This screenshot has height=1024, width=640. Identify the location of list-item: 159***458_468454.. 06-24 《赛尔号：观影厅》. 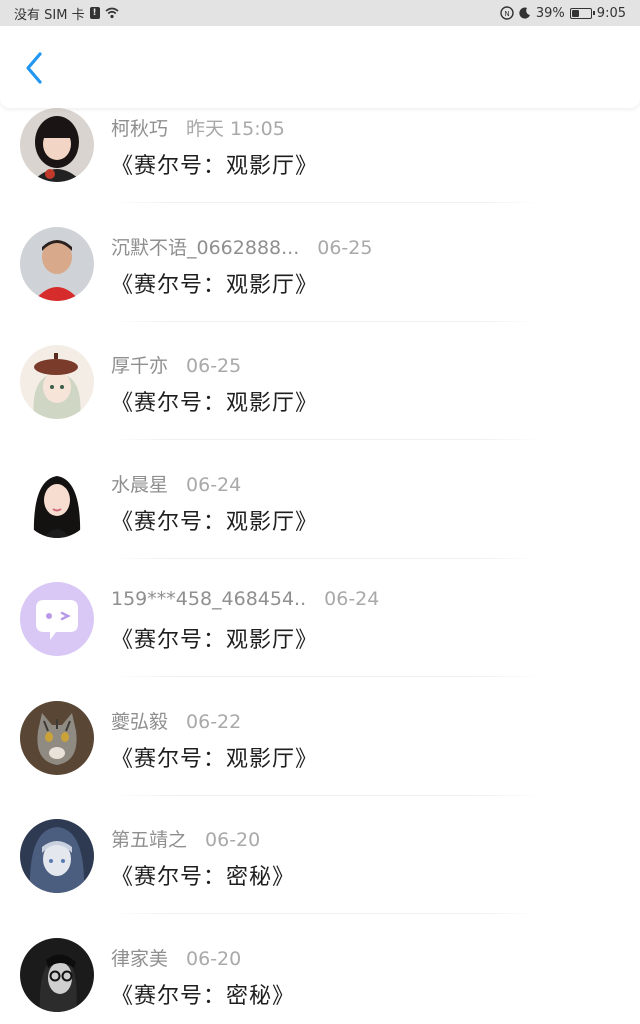
(320, 633).